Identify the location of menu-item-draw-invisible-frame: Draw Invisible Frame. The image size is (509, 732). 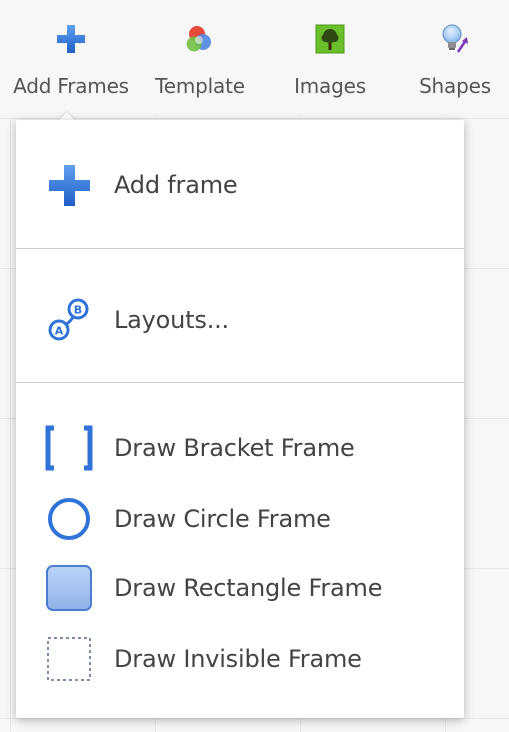
(240, 659).